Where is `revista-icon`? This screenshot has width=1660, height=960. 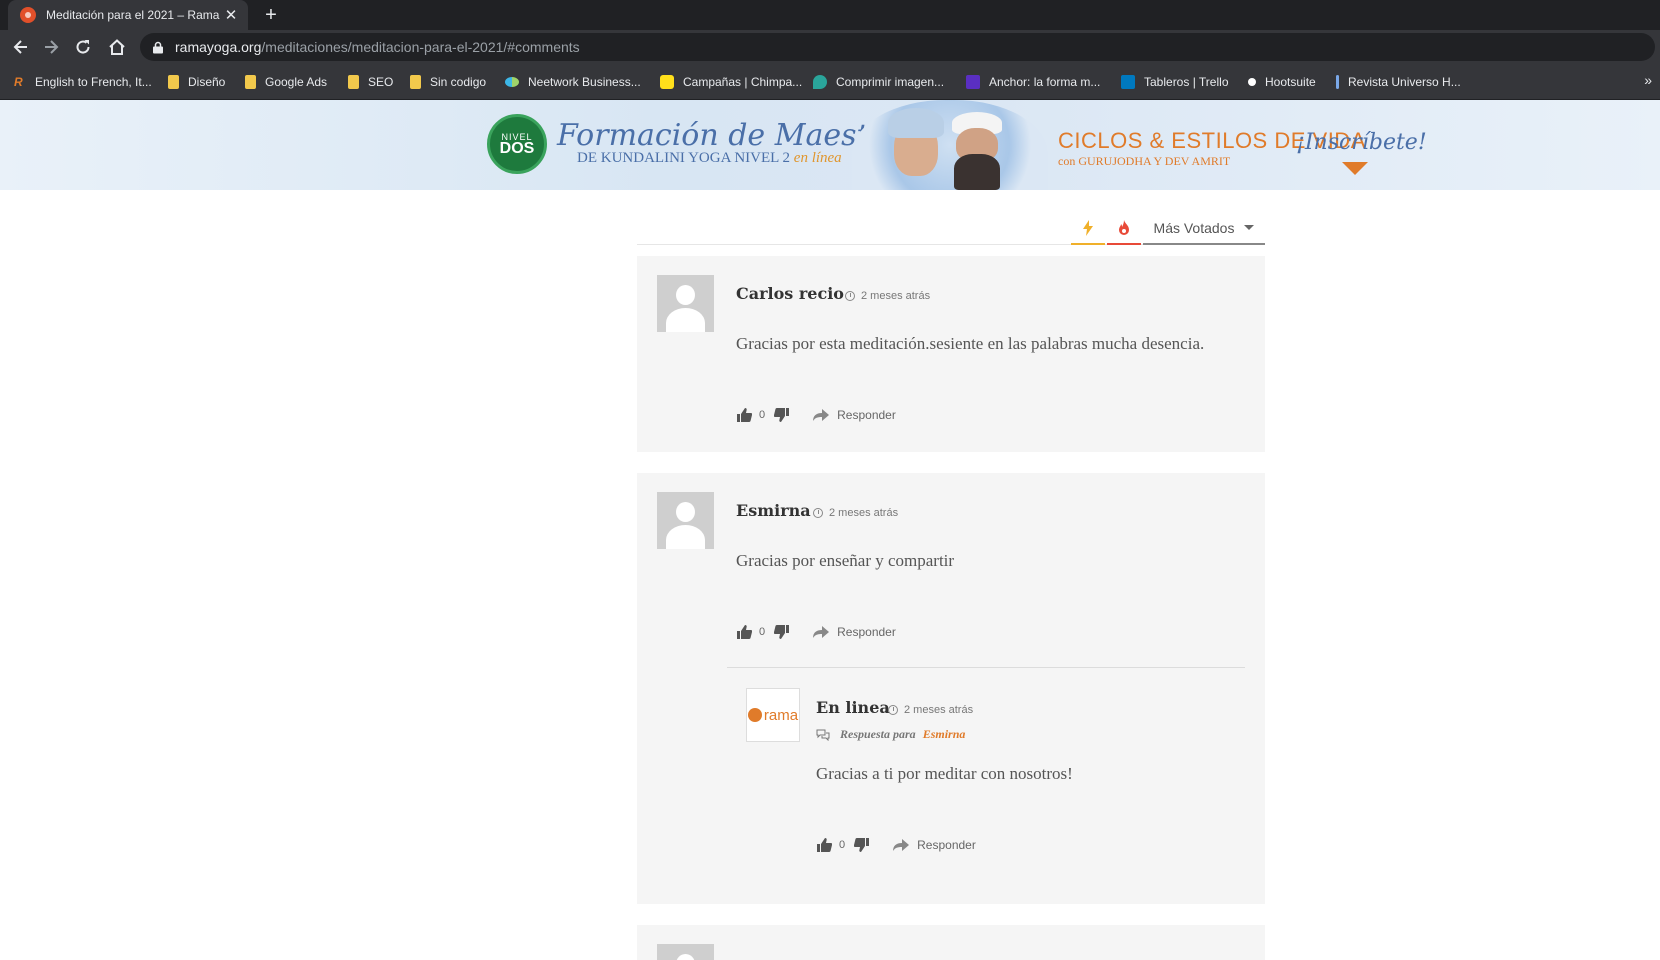
revista-icon is located at coordinates (1337, 82).